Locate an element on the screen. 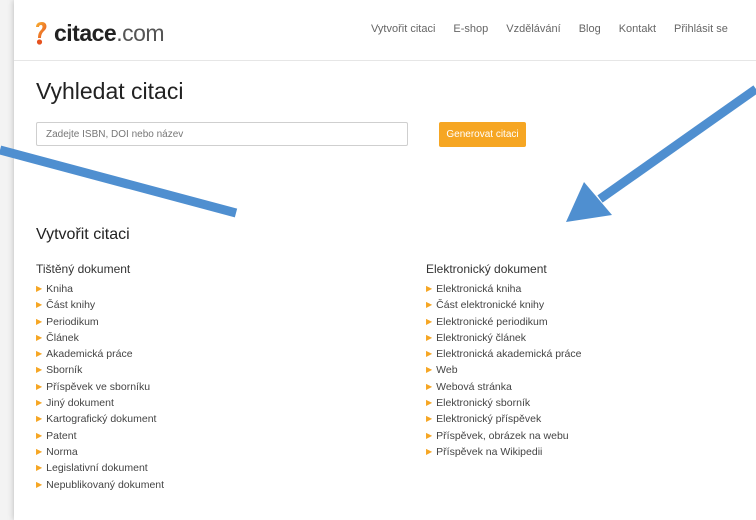 This screenshot has height=520, width=756. list-item-link: Elektronická kniha is located at coordinates (478, 289).